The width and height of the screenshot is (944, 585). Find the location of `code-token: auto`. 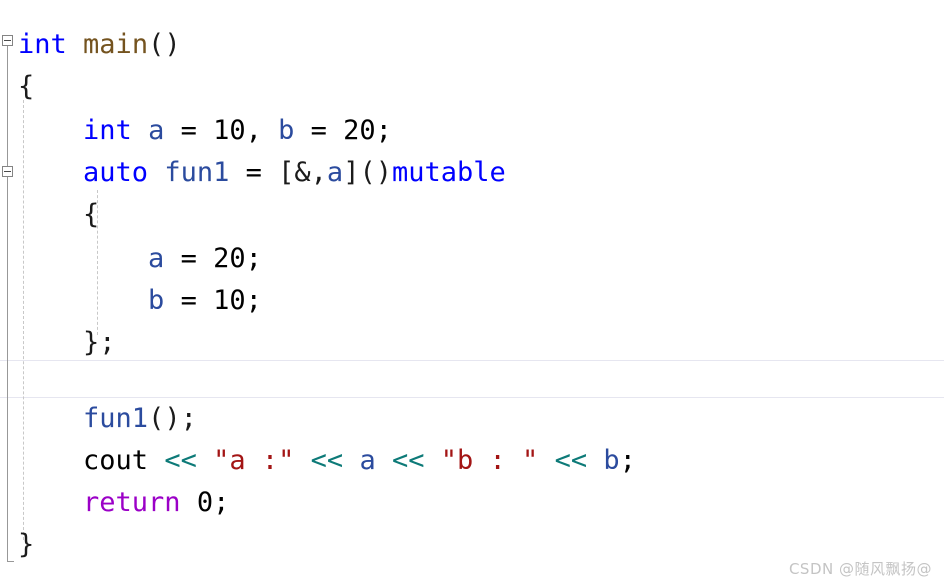

code-token: auto is located at coordinates (116, 172).